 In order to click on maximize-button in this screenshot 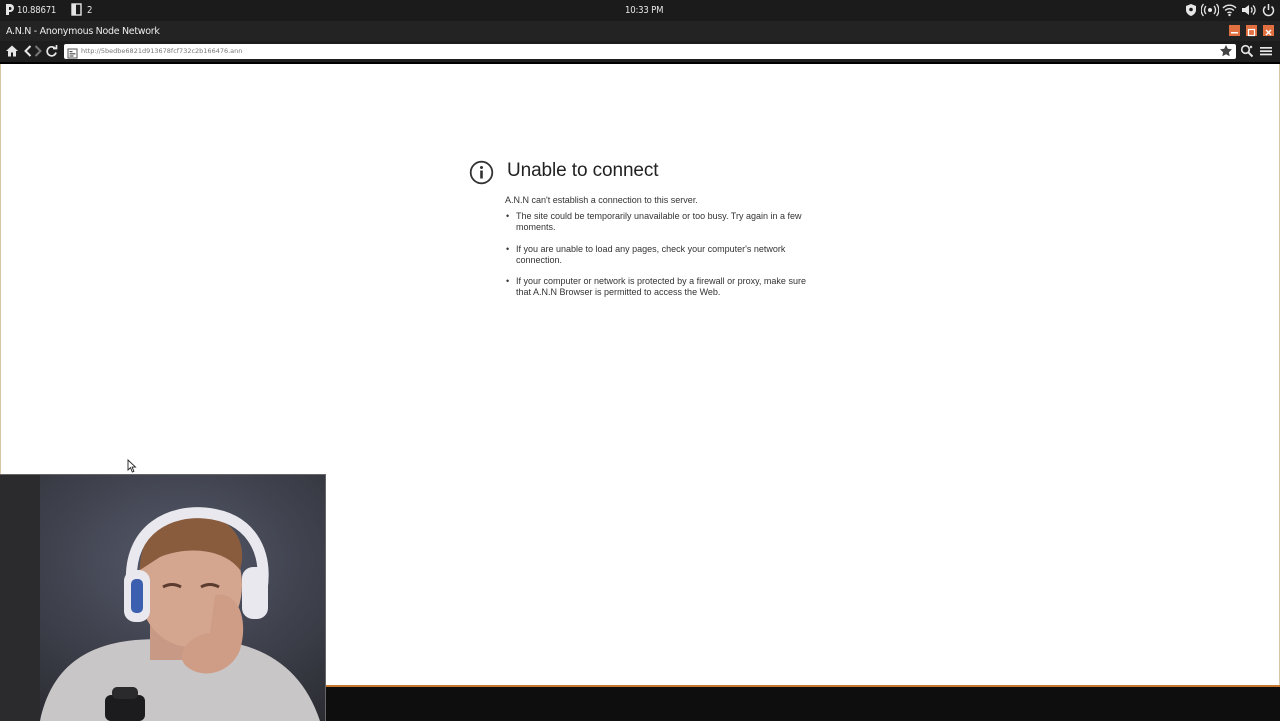, I will do `click(1251, 31)`.